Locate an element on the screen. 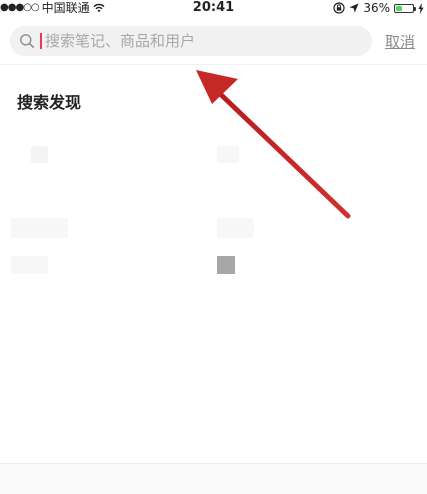 This screenshot has height=494, width=427. search-discover-title: 搜索发现 is located at coordinates (49, 102).